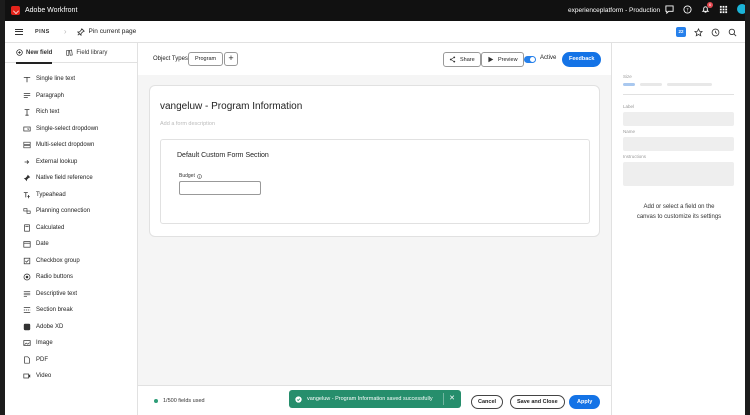  Describe the element at coordinates (187, 124) in the screenshot. I see `form-description-input: Add a form description` at that location.